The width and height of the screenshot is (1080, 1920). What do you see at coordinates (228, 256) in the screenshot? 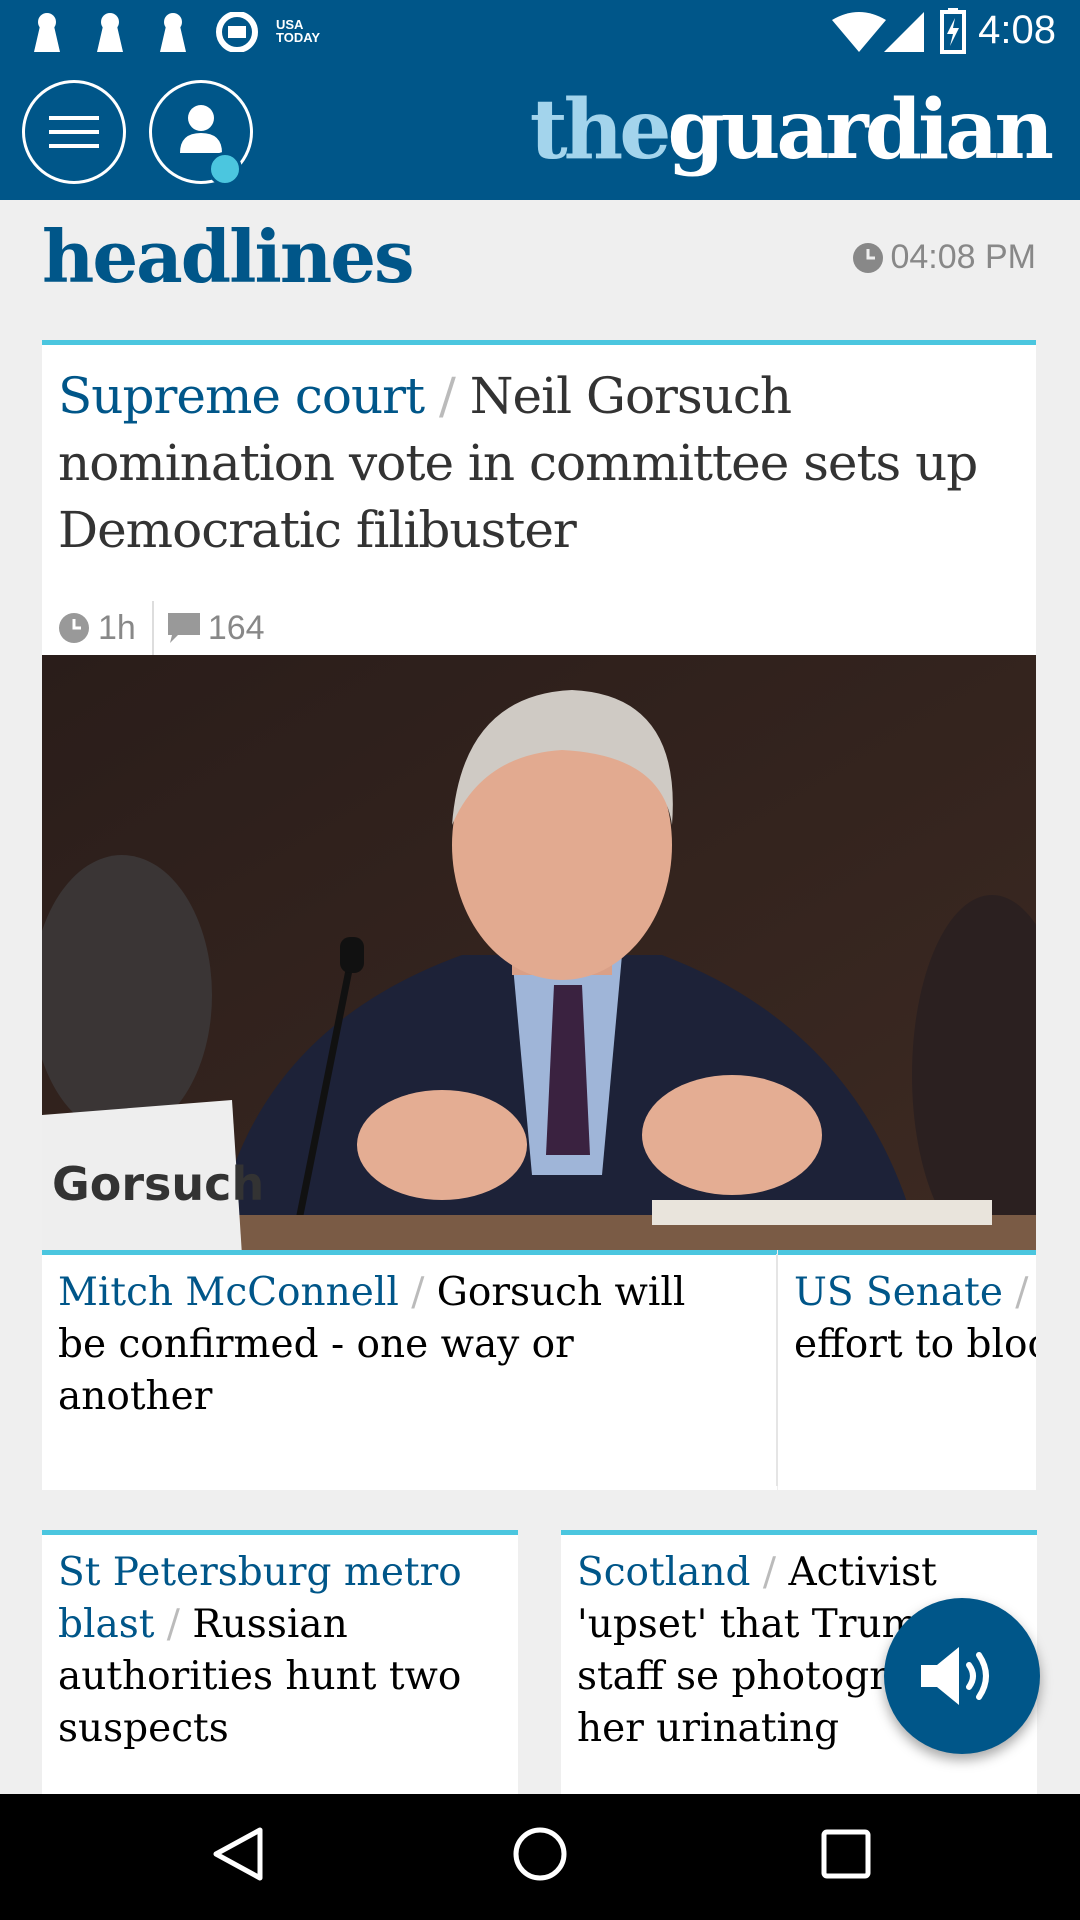
I see `section-title: headlines` at bounding box center [228, 256].